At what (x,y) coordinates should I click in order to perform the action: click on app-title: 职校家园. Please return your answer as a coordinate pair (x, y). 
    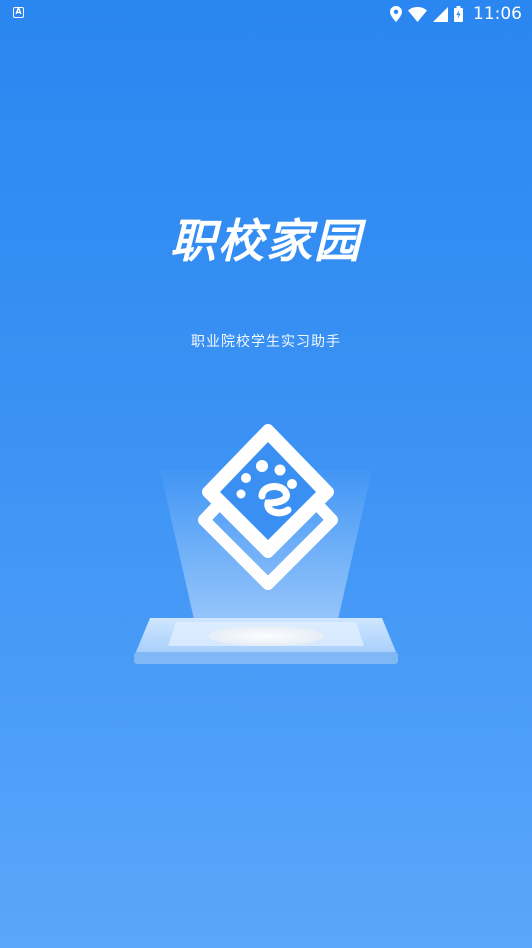
    Looking at the image, I should click on (266, 241).